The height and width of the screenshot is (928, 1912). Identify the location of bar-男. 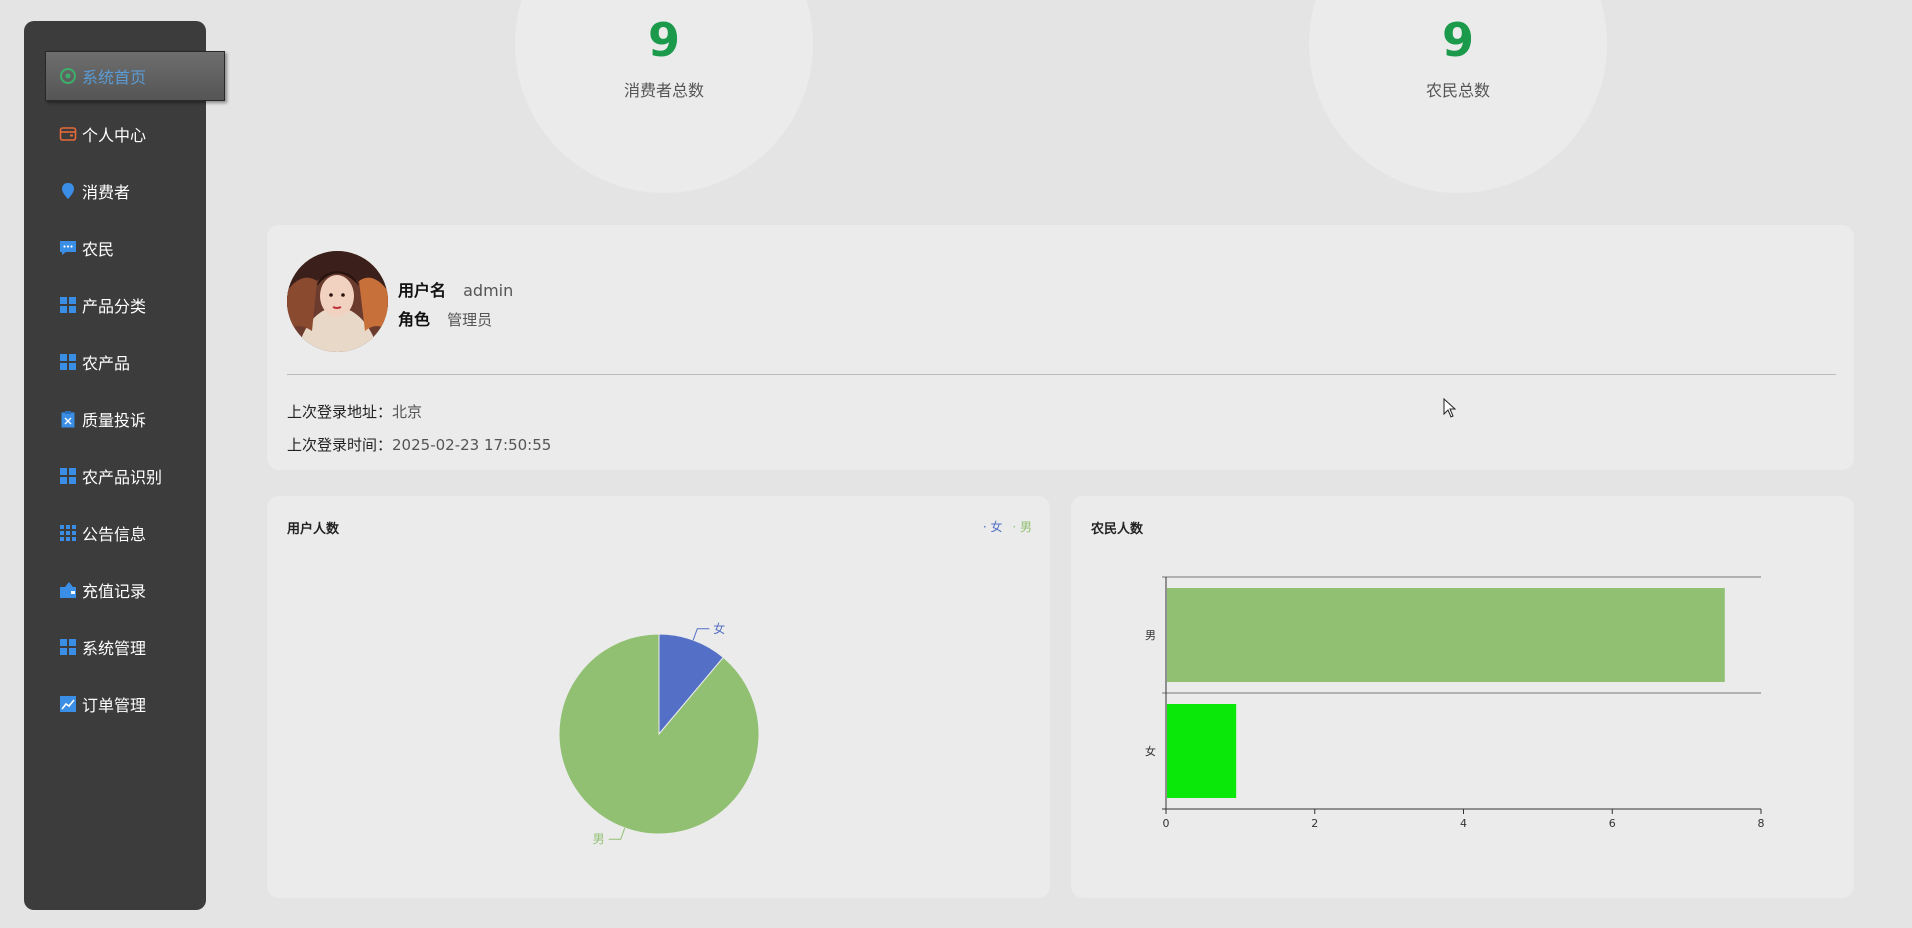
(1446, 635).